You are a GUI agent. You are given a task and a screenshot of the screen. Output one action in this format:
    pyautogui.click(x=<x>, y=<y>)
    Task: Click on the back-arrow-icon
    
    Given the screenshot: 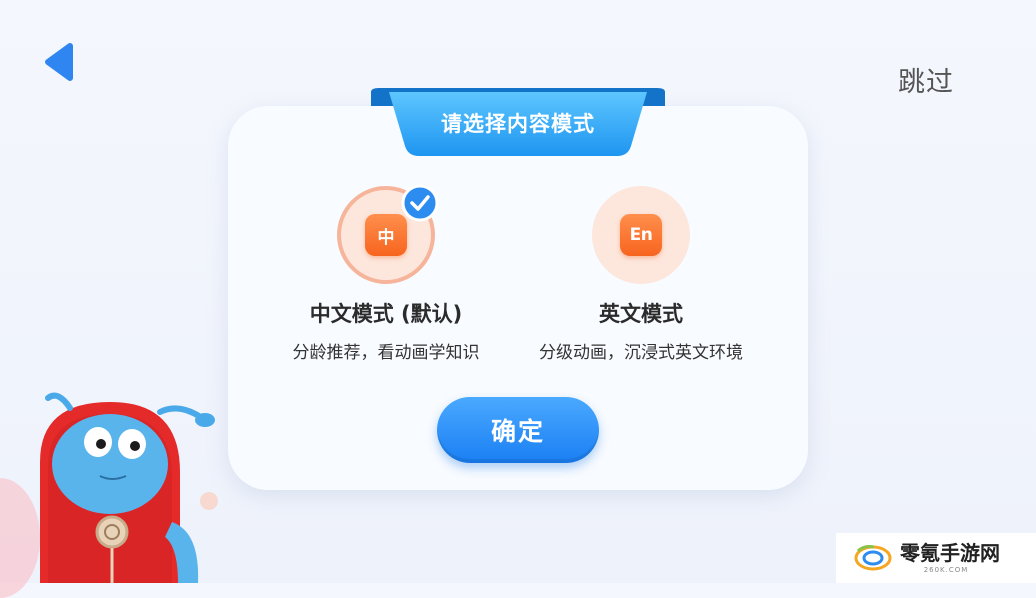 What is the action you would take?
    pyautogui.click(x=60, y=62)
    